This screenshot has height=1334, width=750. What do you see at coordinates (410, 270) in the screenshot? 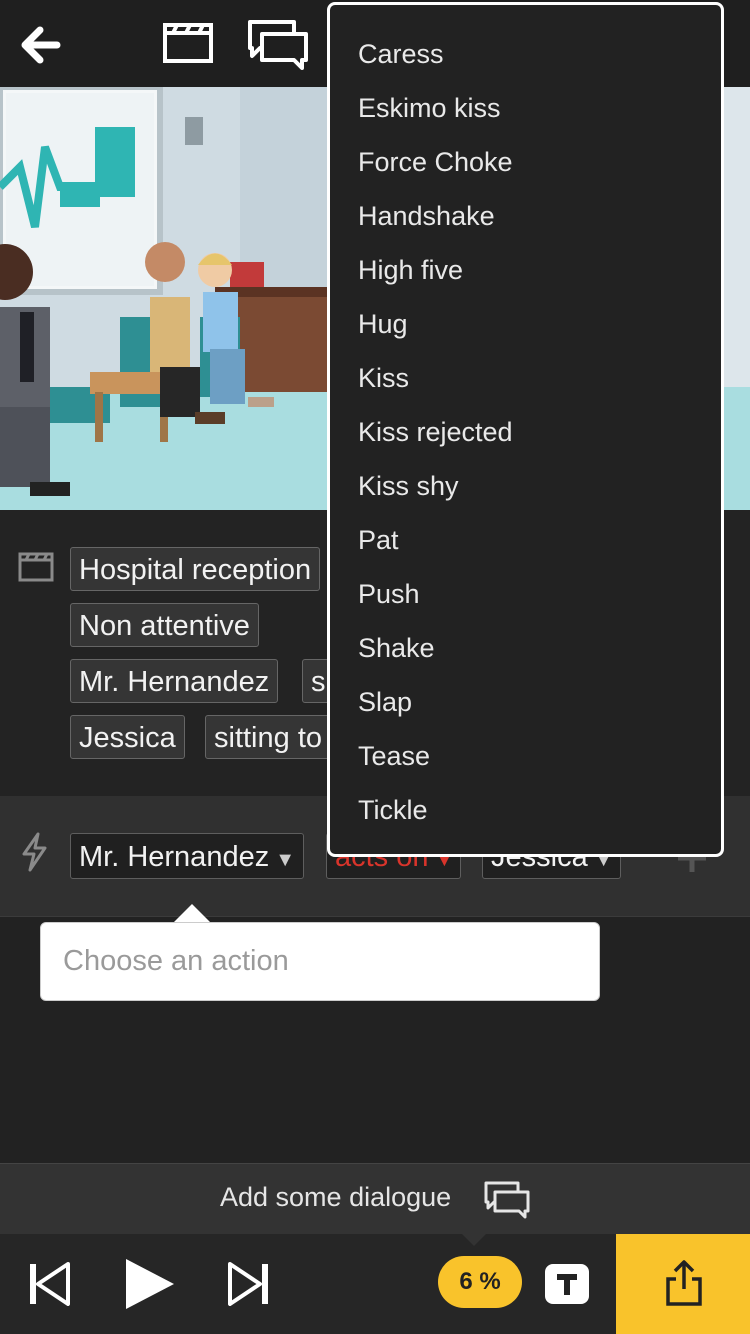
I see `menu-item-high-five: High five` at bounding box center [410, 270].